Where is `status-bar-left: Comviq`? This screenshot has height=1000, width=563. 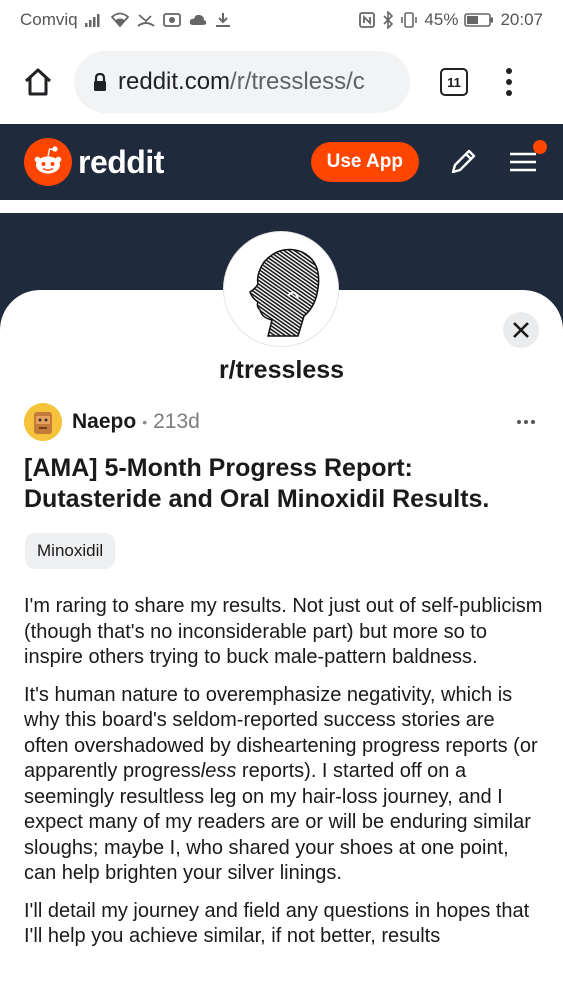 status-bar-left: Comviq is located at coordinates (126, 20).